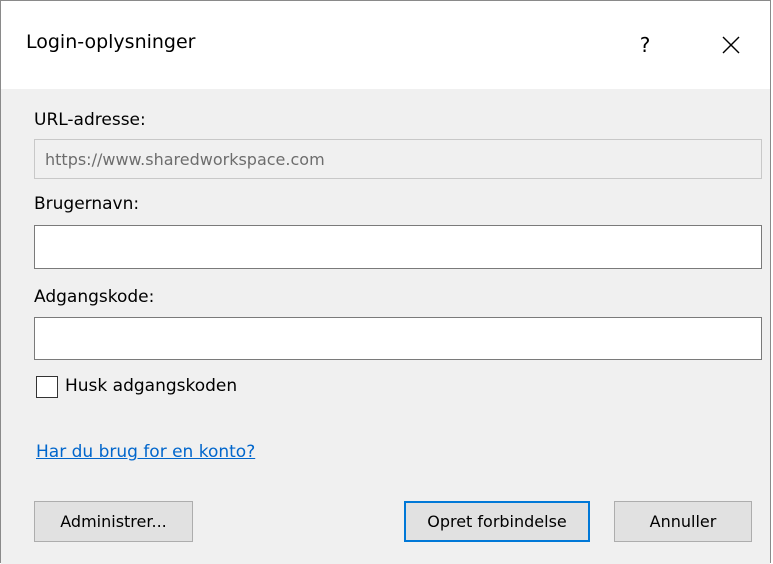  I want to click on dialog-title: Login-oplysninger, so click(111, 42).